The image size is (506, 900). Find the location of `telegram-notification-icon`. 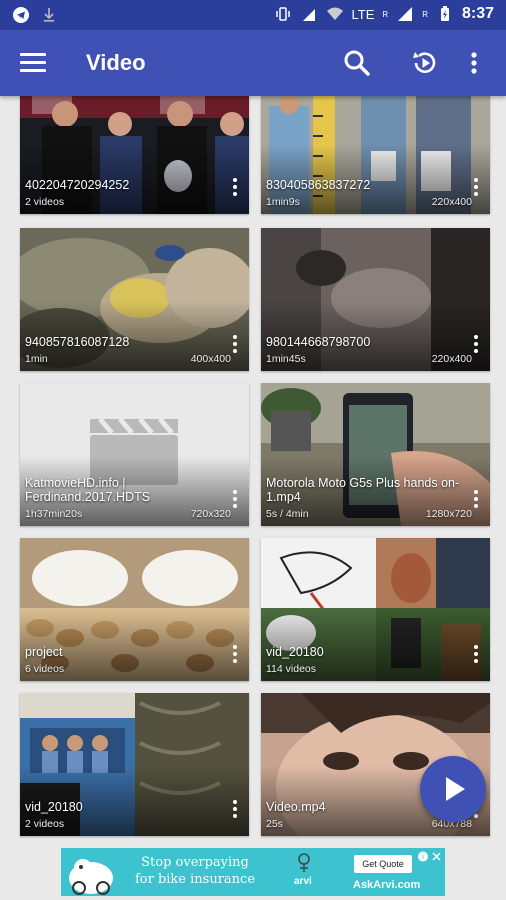

telegram-notification-icon is located at coordinates (21, 15).